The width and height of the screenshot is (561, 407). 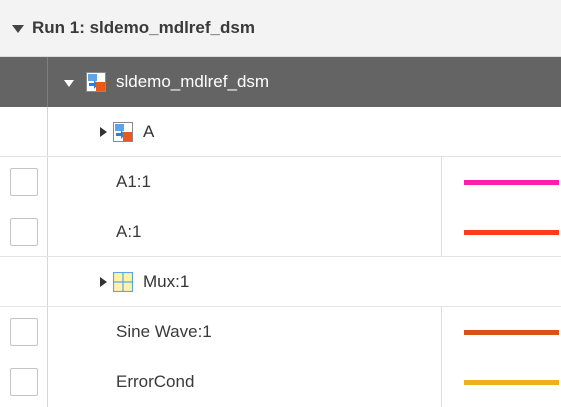 I want to click on model-name: sldemo_mdlref_dsm, so click(x=193, y=81).